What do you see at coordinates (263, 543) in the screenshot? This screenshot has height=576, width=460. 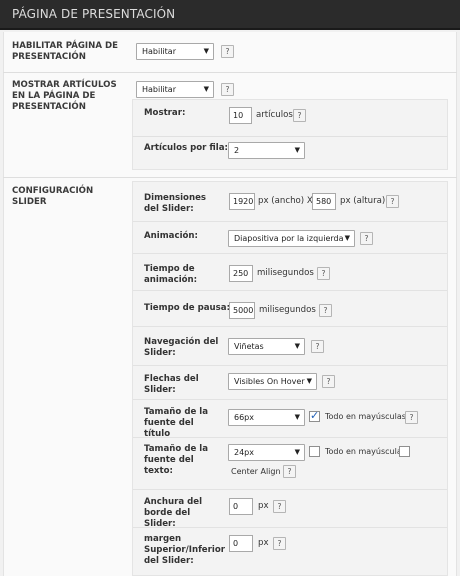 I see `margen-unit: px` at bounding box center [263, 543].